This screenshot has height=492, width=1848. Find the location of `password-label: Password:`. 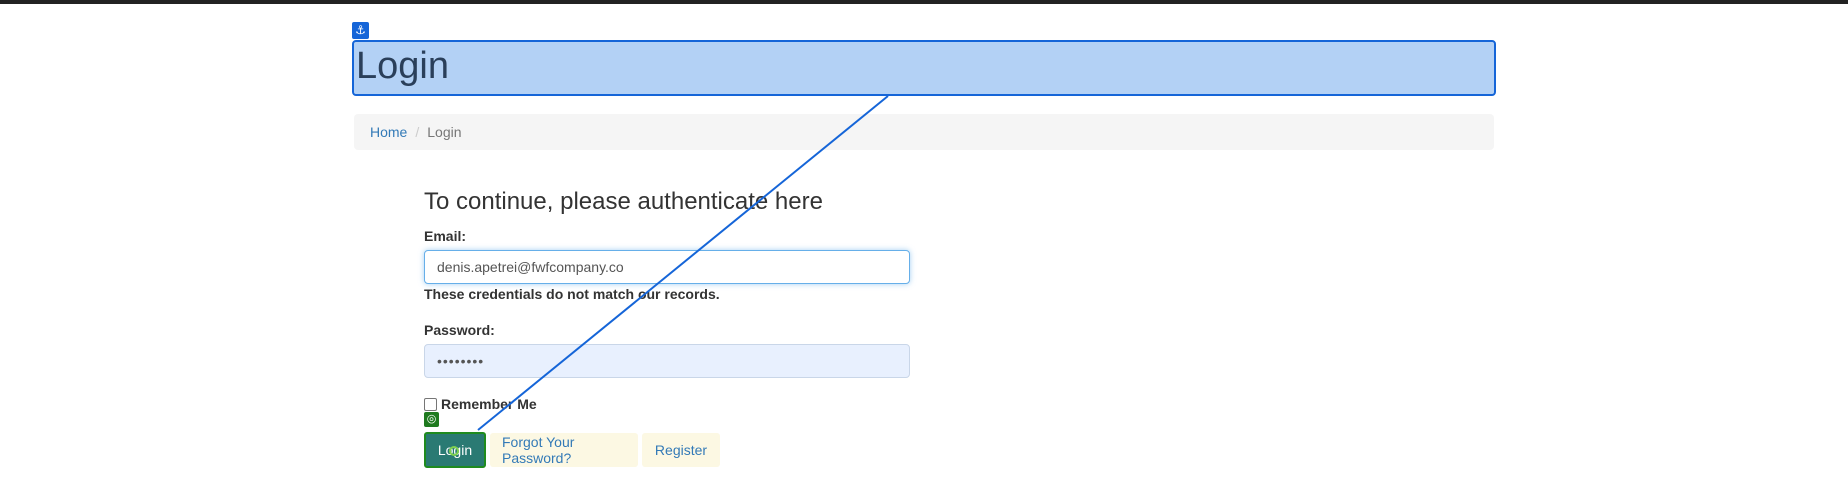

password-label: Password: is located at coordinates (459, 330).